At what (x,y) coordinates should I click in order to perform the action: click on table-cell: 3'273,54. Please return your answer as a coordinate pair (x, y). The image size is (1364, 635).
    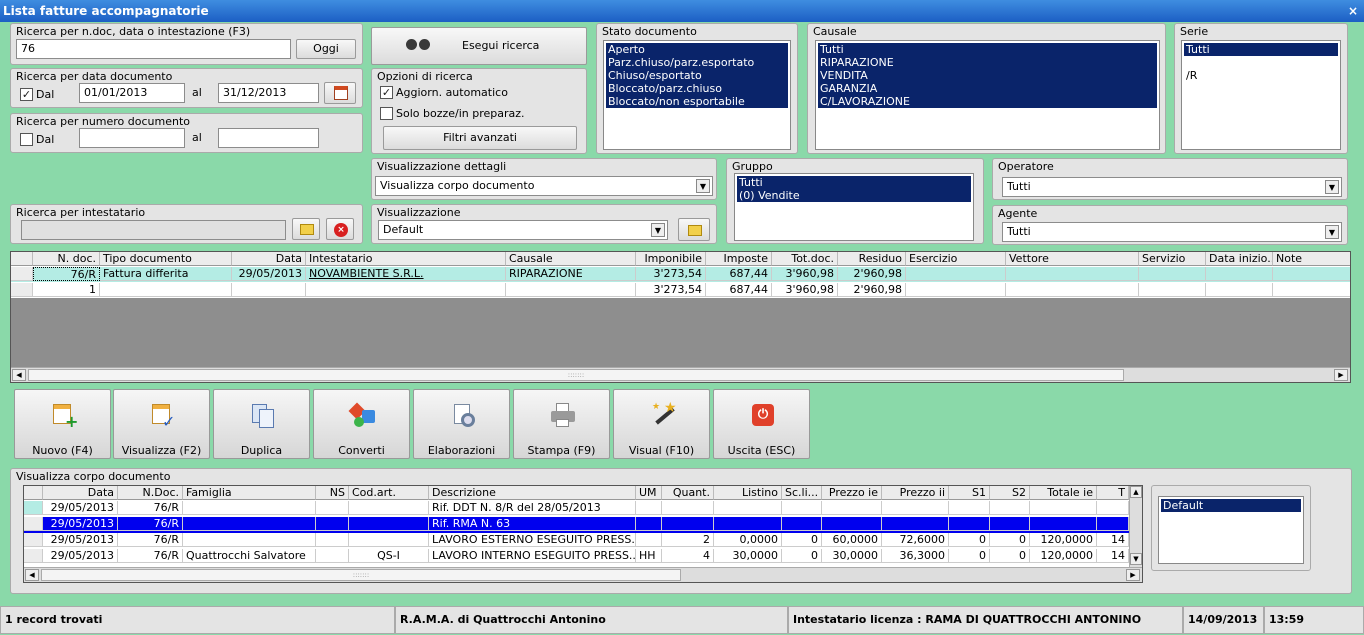
    Looking at the image, I should click on (671, 274).